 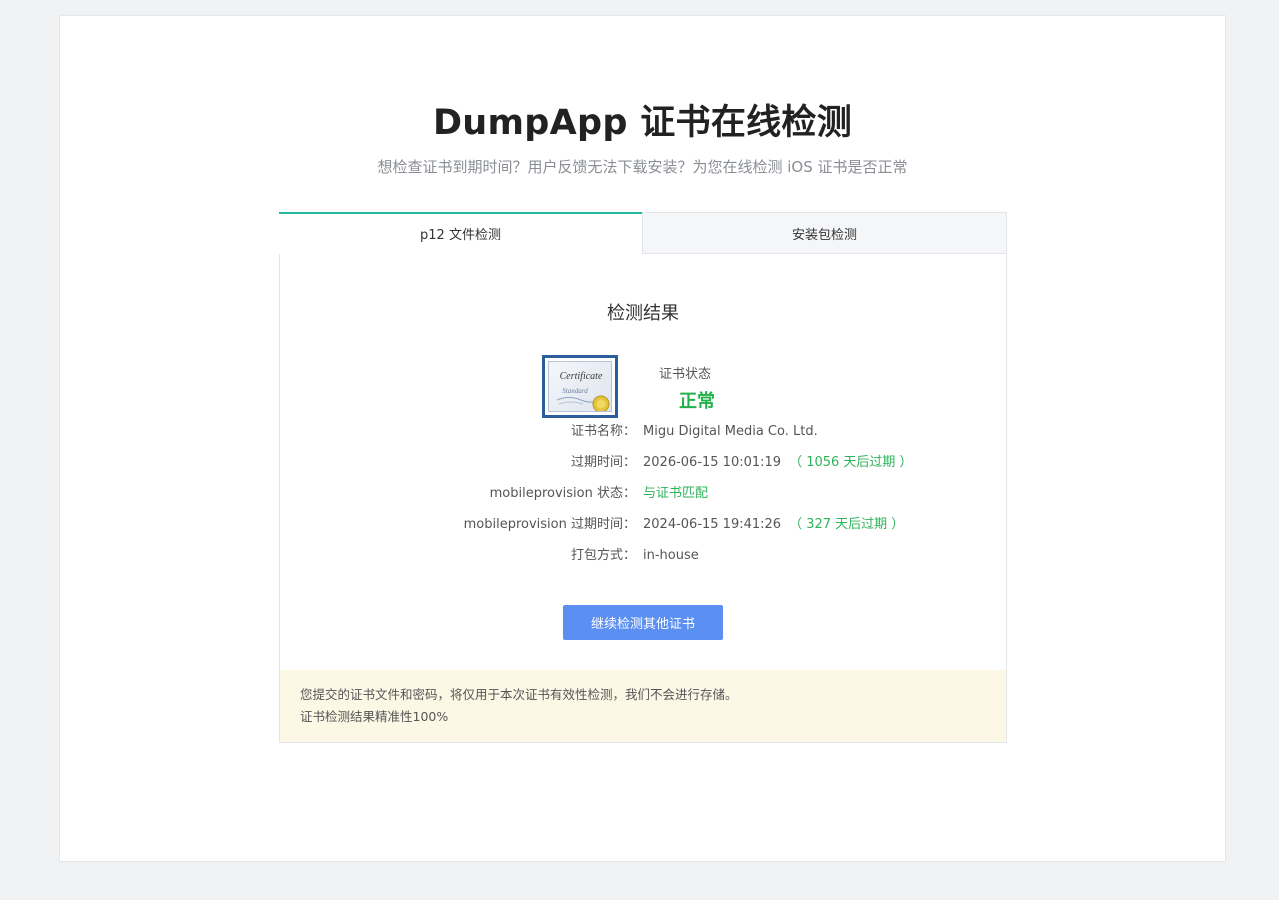 I want to click on certificate-icon: Certificate Standard, so click(x=580, y=386).